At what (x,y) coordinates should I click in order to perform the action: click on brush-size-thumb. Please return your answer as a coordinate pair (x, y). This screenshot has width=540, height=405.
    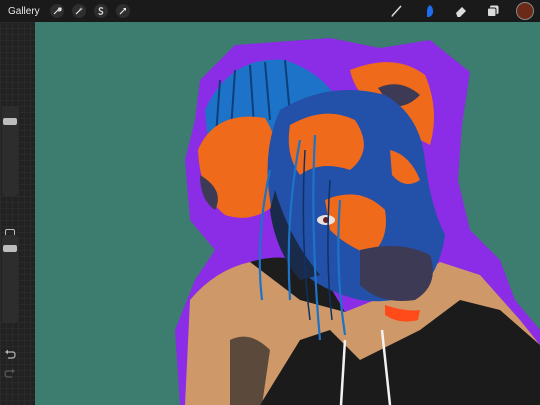
    Looking at the image, I should click on (10, 121).